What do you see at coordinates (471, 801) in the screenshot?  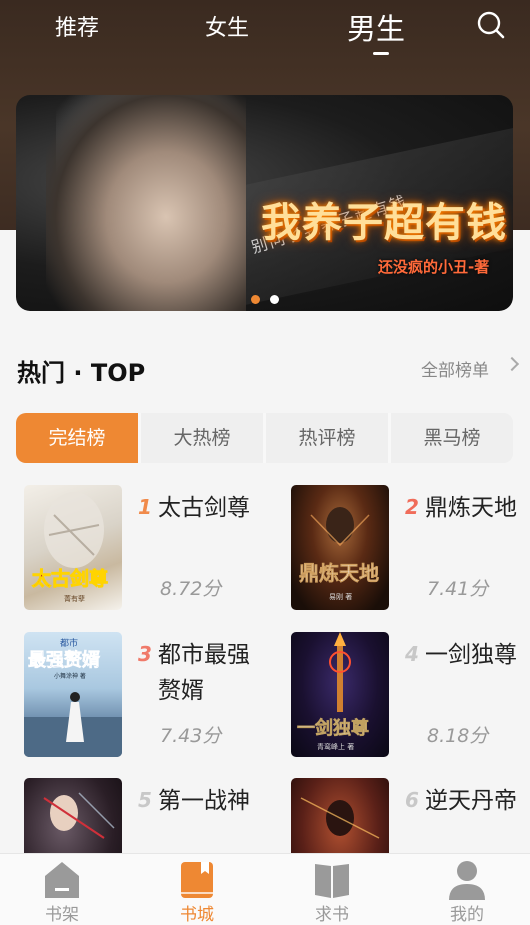 I see `book-title: 逆天丹帝` at bounding box center [471, 801].